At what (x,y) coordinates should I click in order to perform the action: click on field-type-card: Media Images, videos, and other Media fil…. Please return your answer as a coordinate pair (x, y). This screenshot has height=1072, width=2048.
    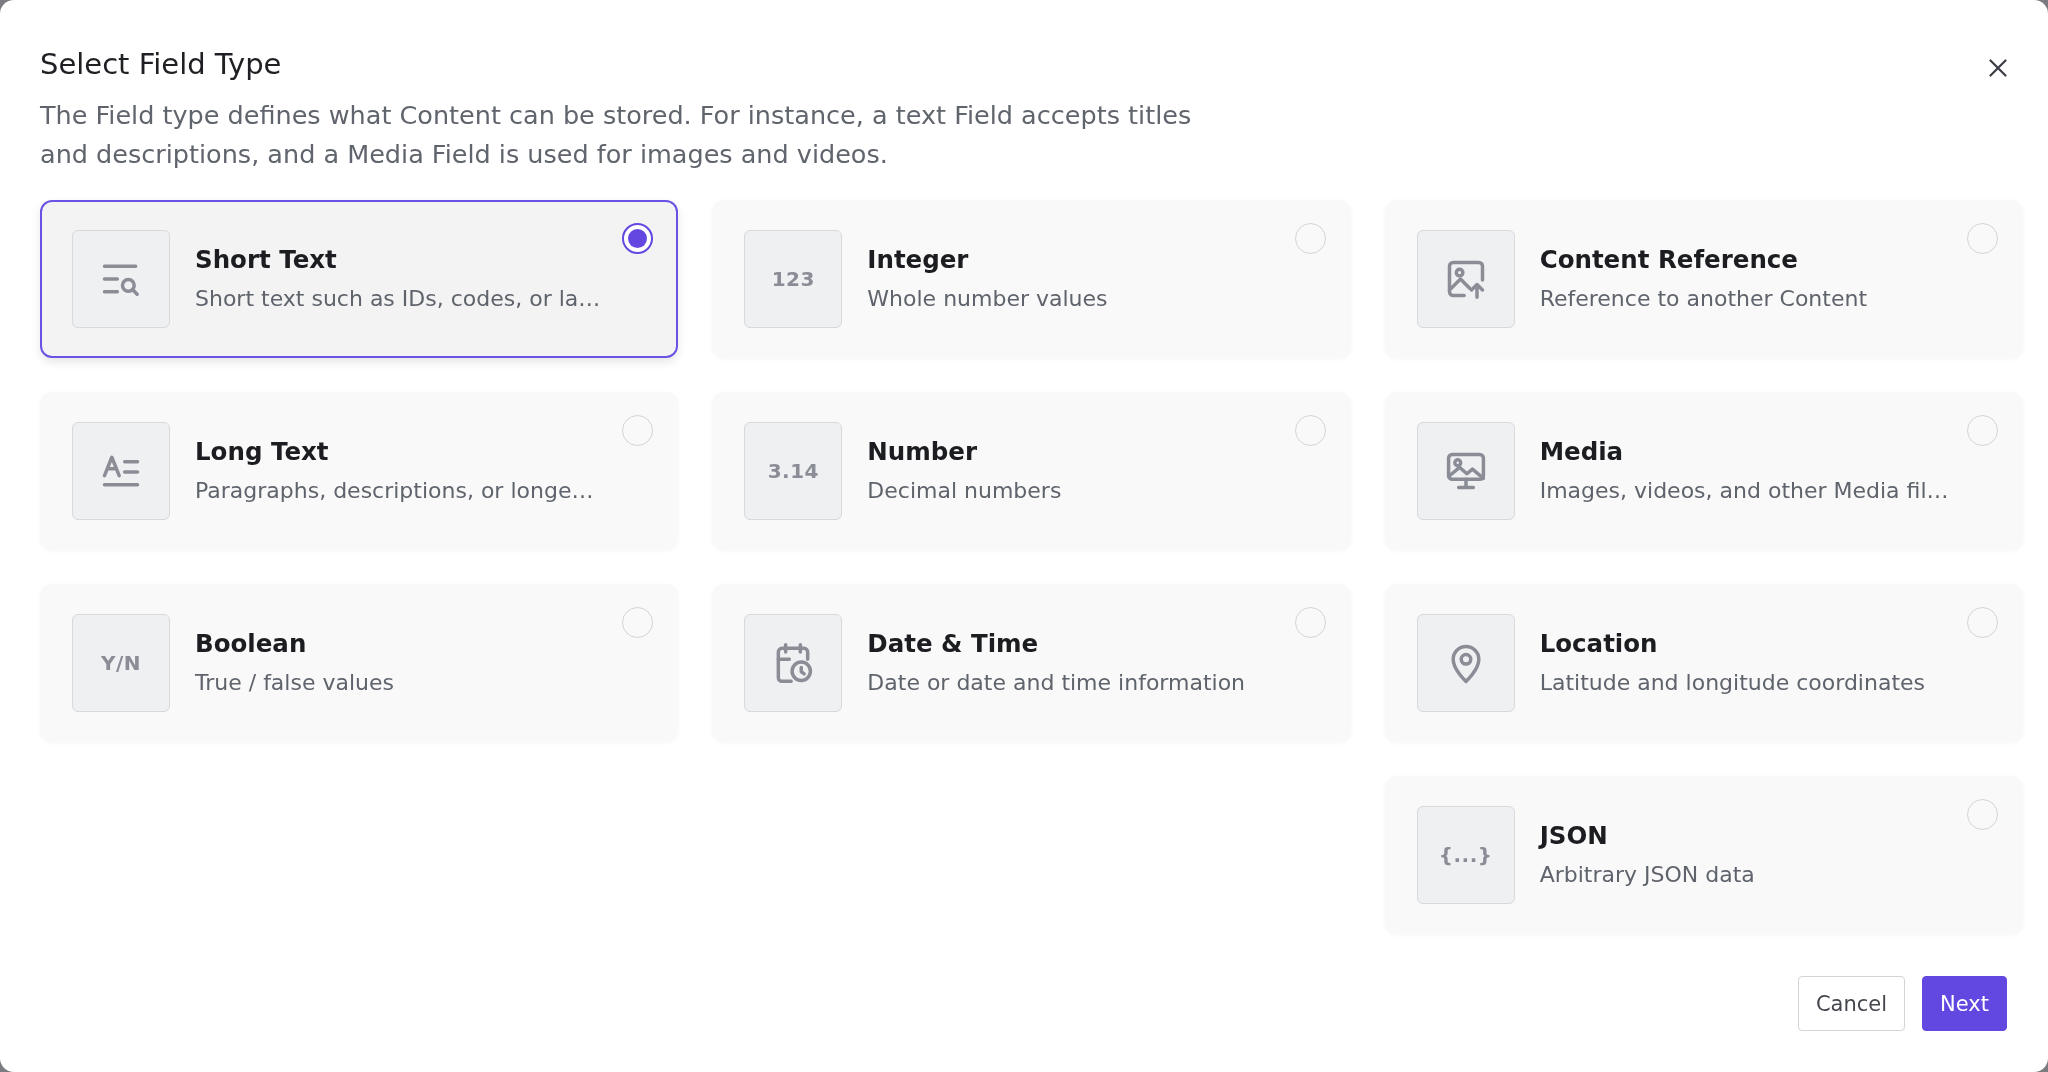
    Looking at the image, I should click on (1703, 471).